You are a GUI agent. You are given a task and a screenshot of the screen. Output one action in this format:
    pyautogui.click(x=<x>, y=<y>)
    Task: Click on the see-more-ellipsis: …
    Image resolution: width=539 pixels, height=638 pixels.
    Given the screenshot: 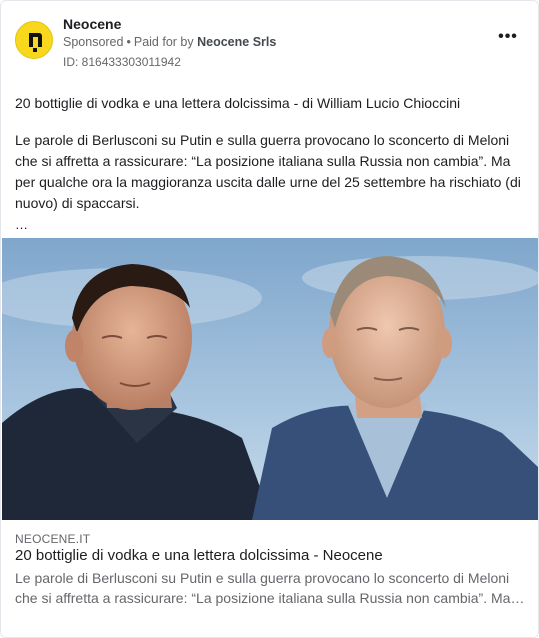 What is the action you would take?
    pyautogui.click(x=270, y=224)
    